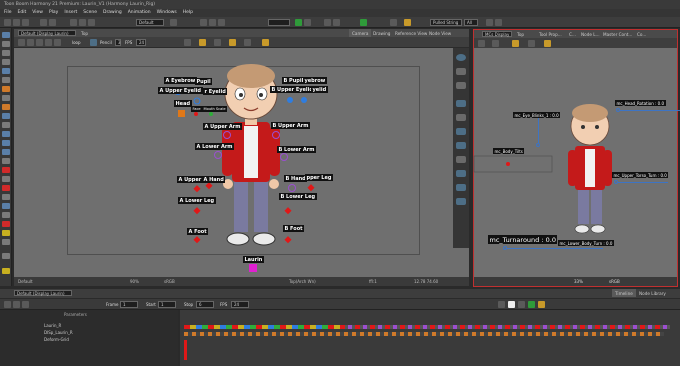  What do you see at coordinates (505, 248) in the screenshot?
I see `mc-turnaround-handle` at bounding box center [505, 248].